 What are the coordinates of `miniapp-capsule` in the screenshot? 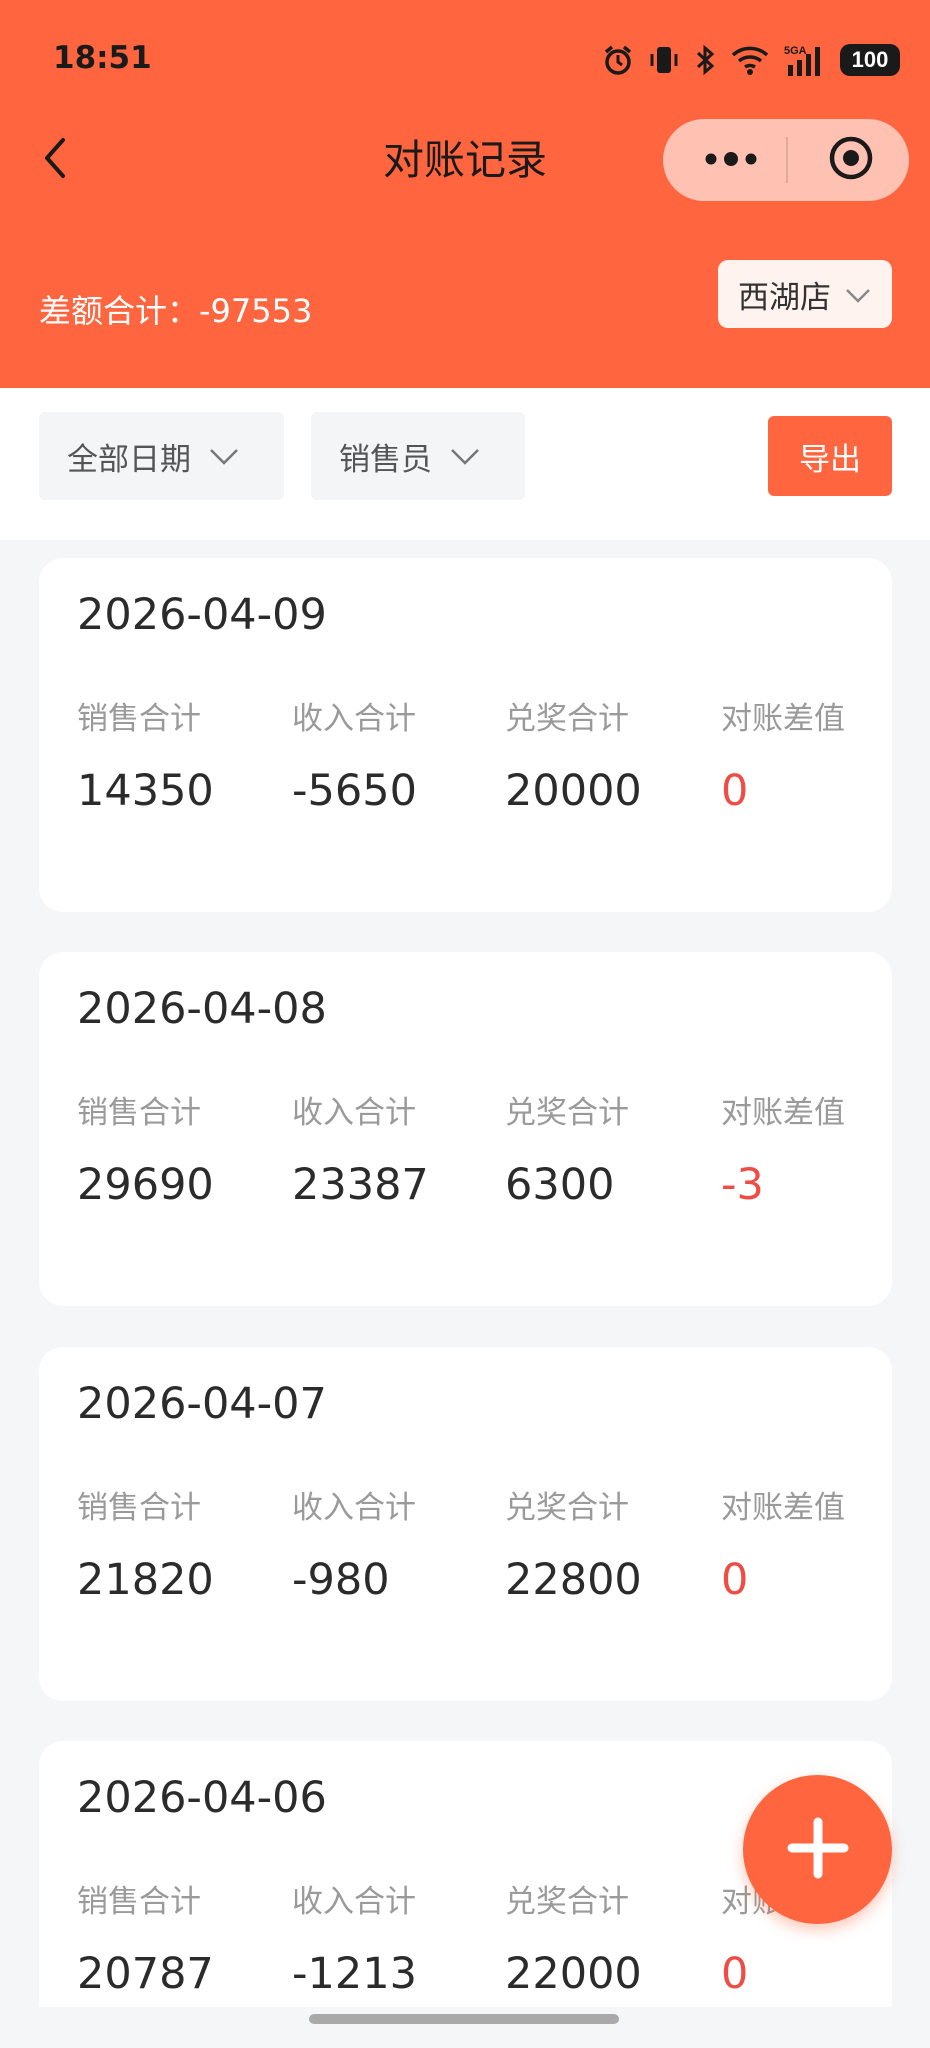 It's located at (786, 160).